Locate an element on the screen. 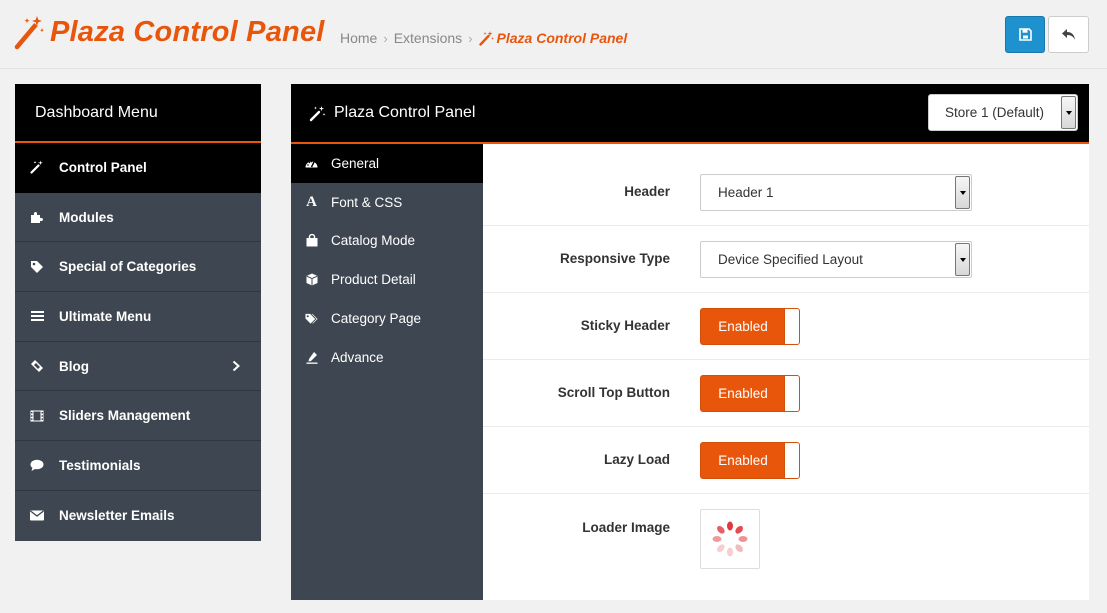 This screenshot has width=1107, height=613. form-row-lazy-load: Lazy Load Enabled is located at coordinates (786, 460).